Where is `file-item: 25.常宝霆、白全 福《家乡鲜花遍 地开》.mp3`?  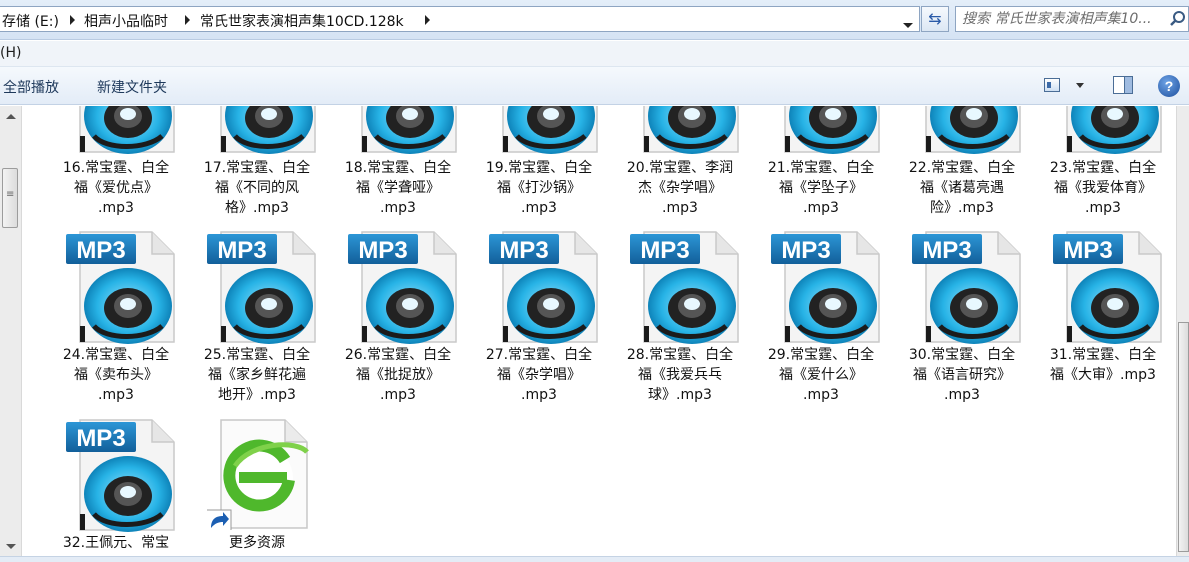 file-item: 25.常宝霆、白全 福《家乡鲜花遍 地开》.mp3 is located at coordinates (257, 314).